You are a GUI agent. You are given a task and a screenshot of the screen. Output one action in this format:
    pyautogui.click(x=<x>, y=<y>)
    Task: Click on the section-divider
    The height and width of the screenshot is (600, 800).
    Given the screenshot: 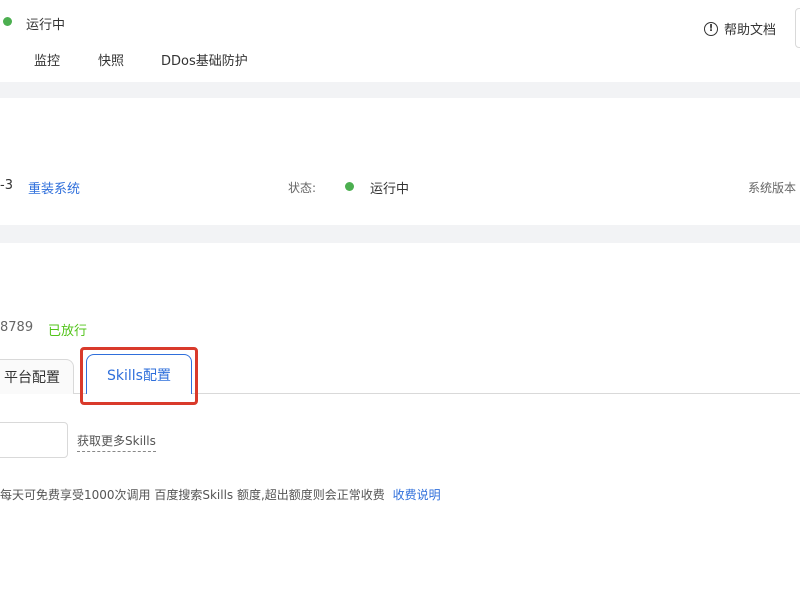 What is the action you would take?
    pyautogui.click(x=400, y=90)
    